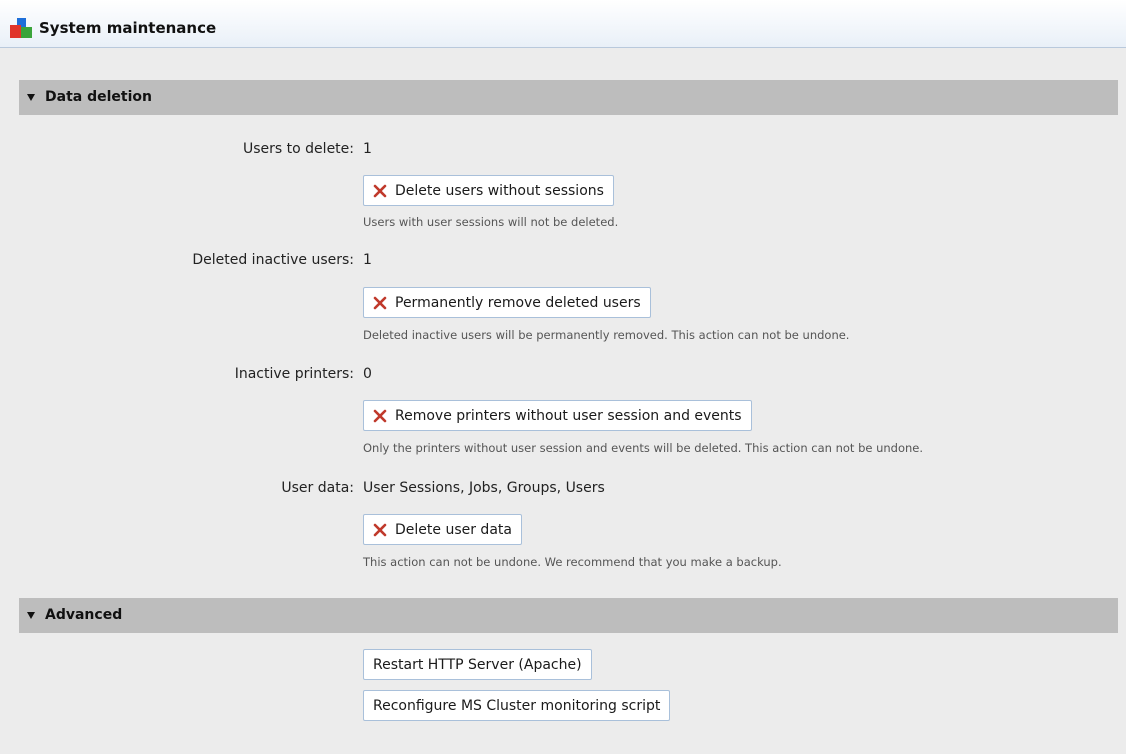 The height and width of the screenshot is (754, 1126). What do you see at coordinates (367, 260) in the screenshot?
I see `deleted-inactive-users-value: 1` at bounding box center [367, 260].